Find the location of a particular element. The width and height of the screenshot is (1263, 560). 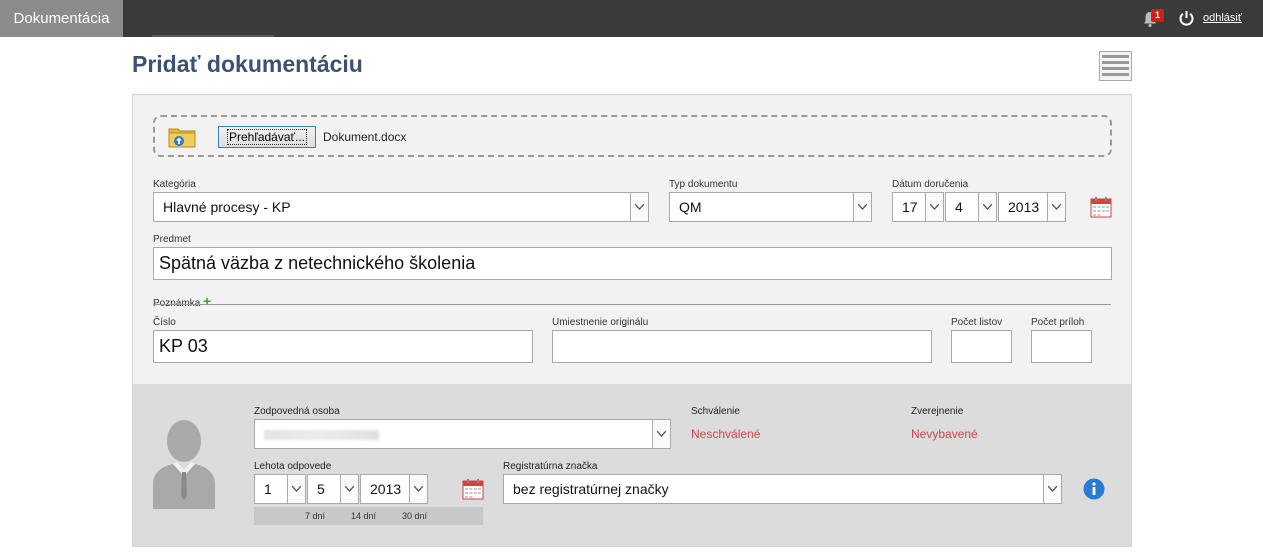

deadline-day-value: 1 is located at coordinates (268, 489).